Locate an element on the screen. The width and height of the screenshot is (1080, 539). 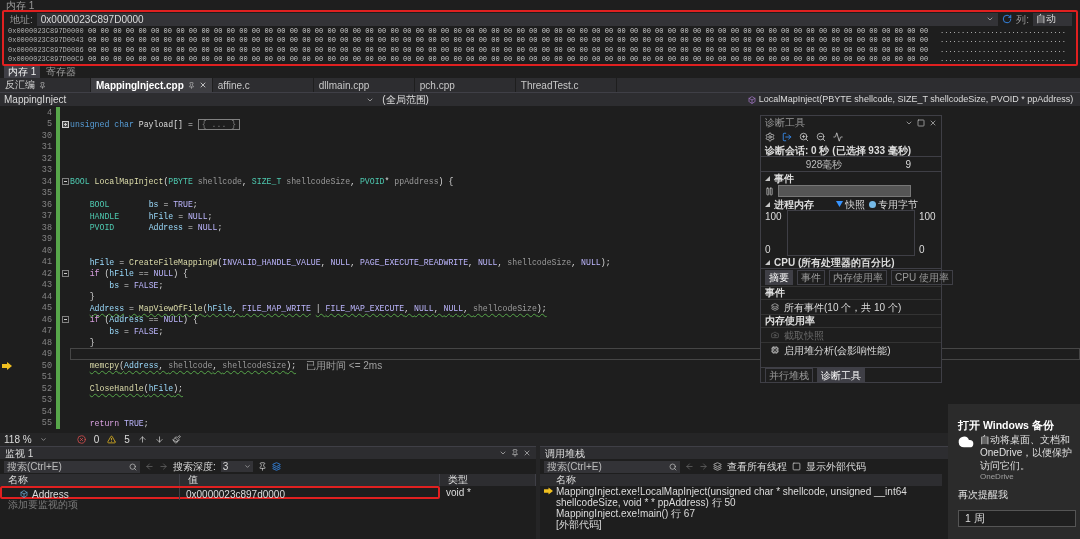
document-tab: MappingInject.cpp is located at coordinates (152, 85).